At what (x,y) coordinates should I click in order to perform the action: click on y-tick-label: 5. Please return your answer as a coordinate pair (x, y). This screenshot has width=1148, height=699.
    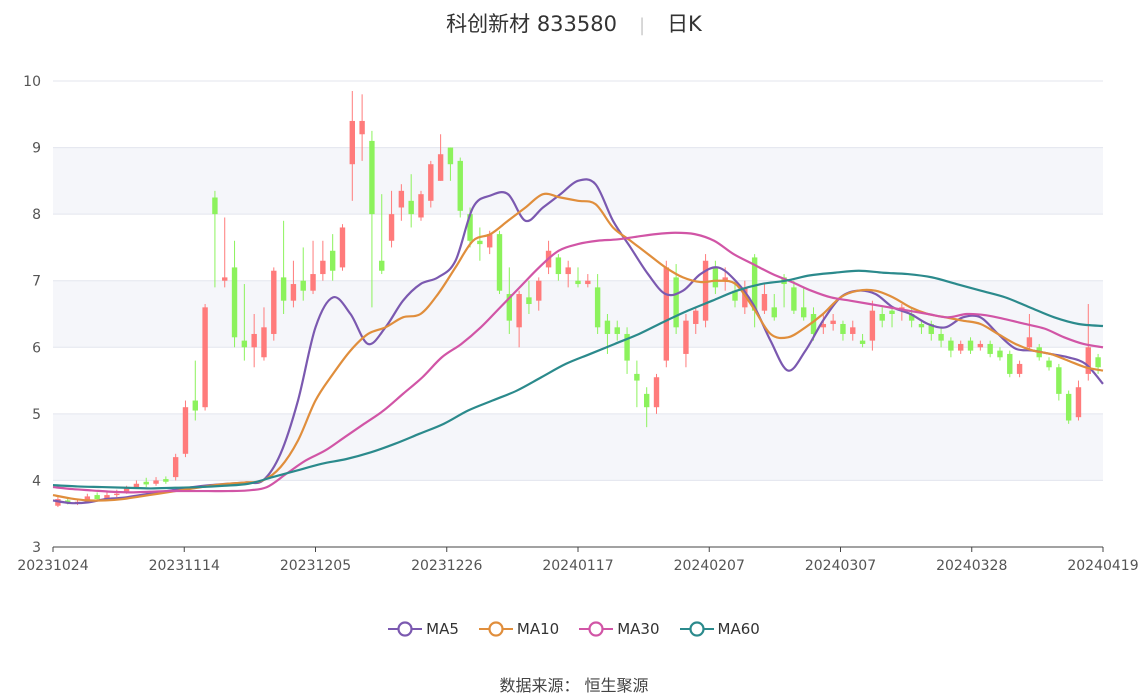
    Looking at the image, I should click on (36, 415).